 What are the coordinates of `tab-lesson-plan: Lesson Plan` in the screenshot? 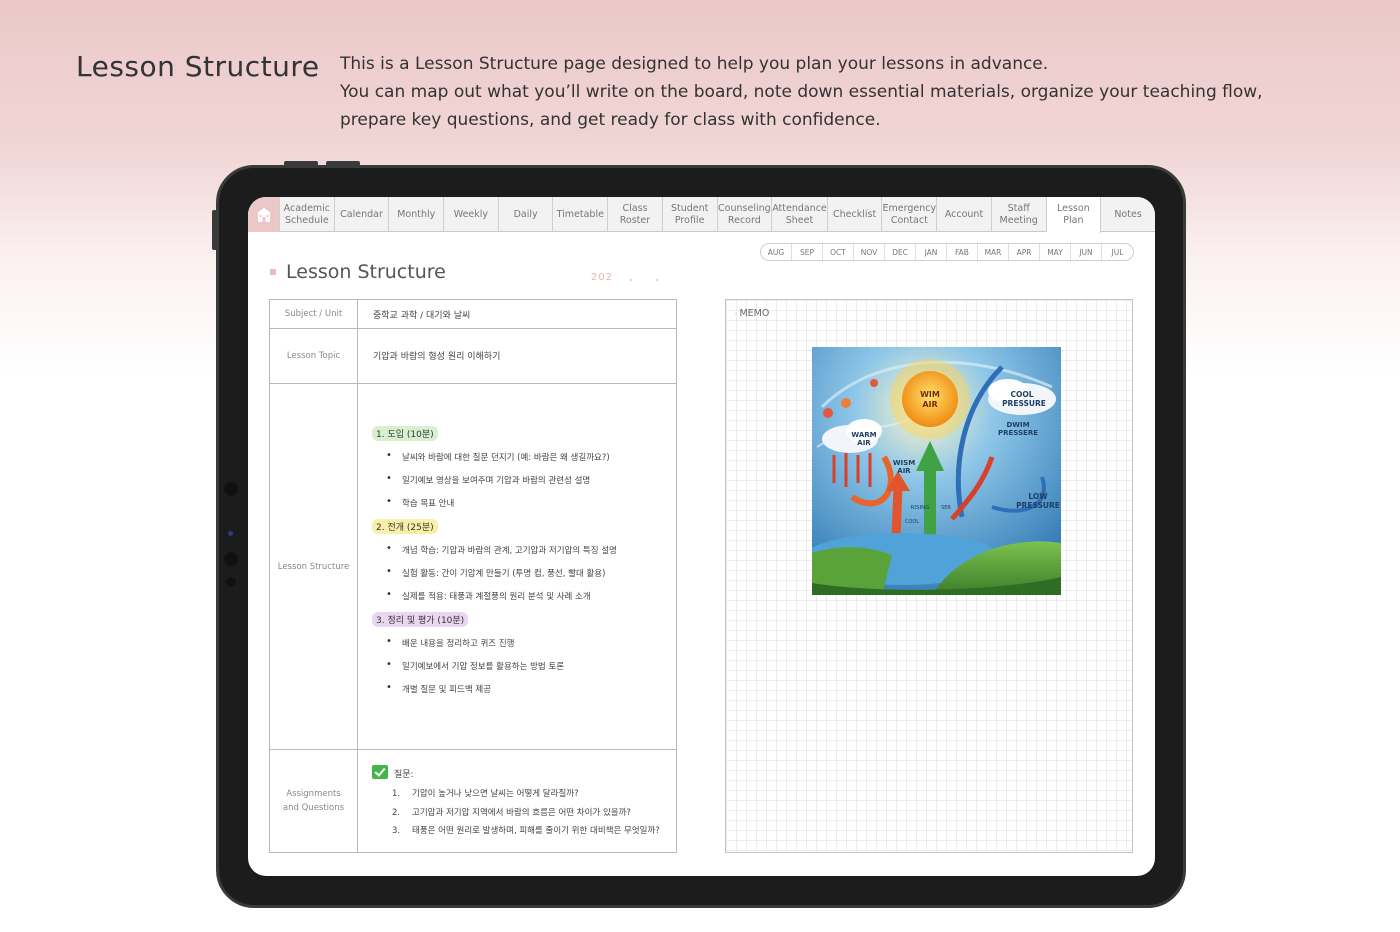 It's located at (1074, 215).